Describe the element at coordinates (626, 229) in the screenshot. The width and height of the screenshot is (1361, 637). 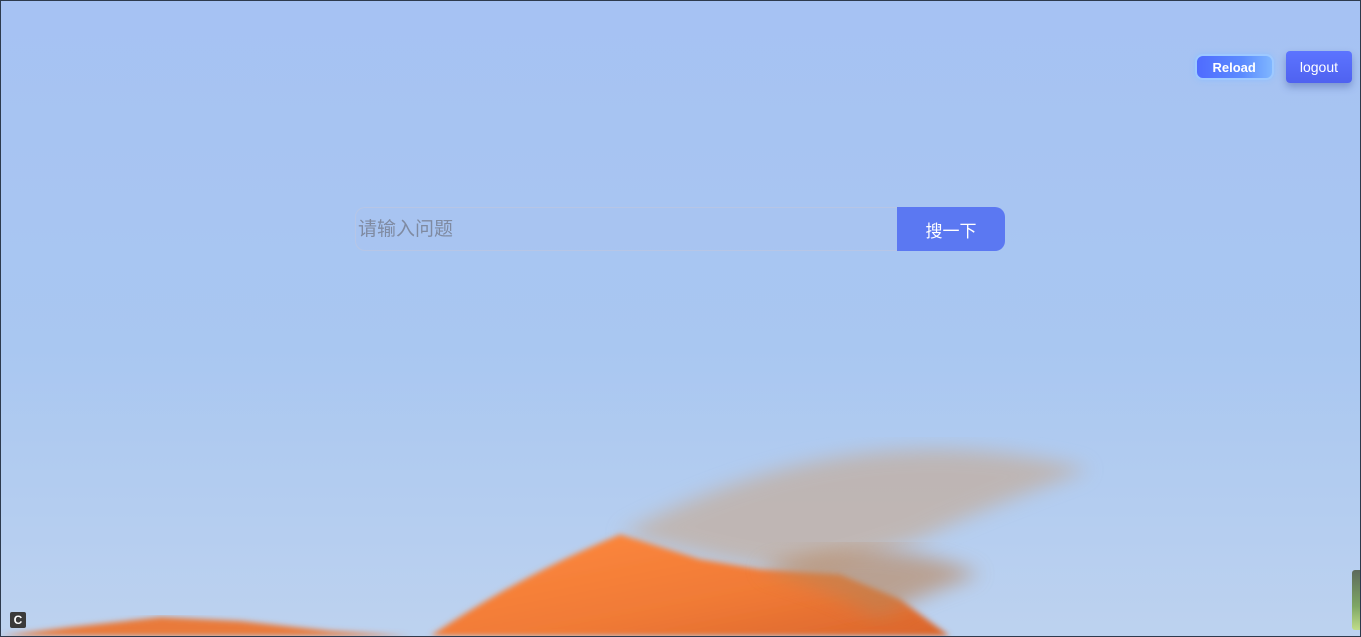
I see `search-input` at that location.